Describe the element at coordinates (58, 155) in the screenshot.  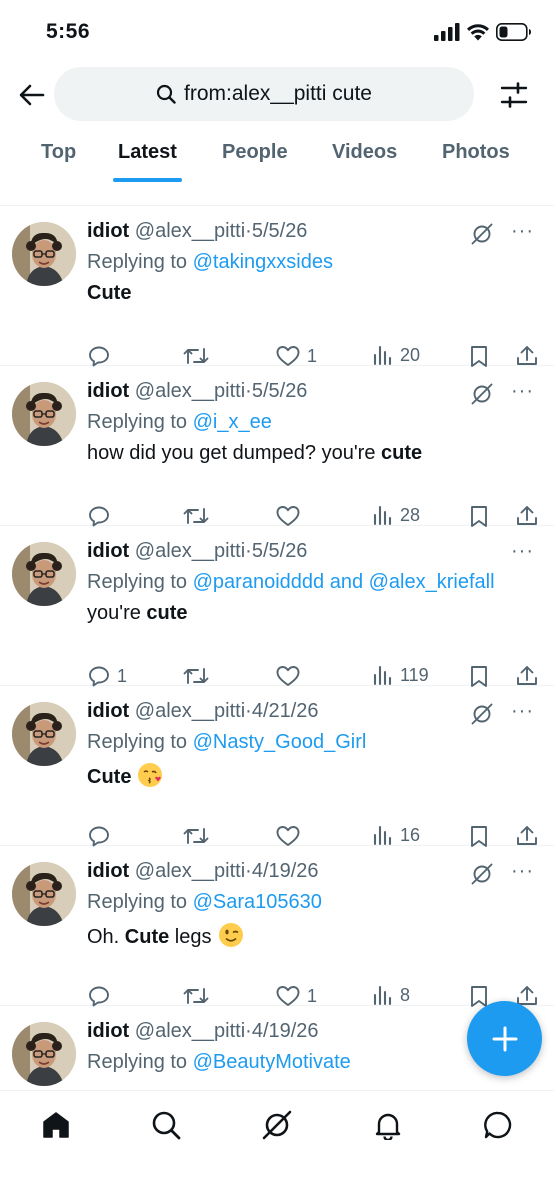
I see `tab-top: Top` at that location.